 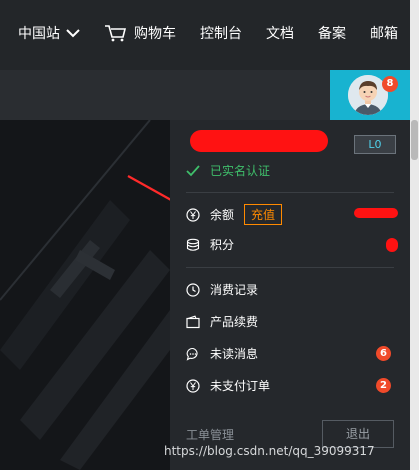 What do you see at coordinates (269, 451) in the screenshot?
I see `watermark: https://blog.csdn.net/qq_39099317` at bounding box center [269, 451].